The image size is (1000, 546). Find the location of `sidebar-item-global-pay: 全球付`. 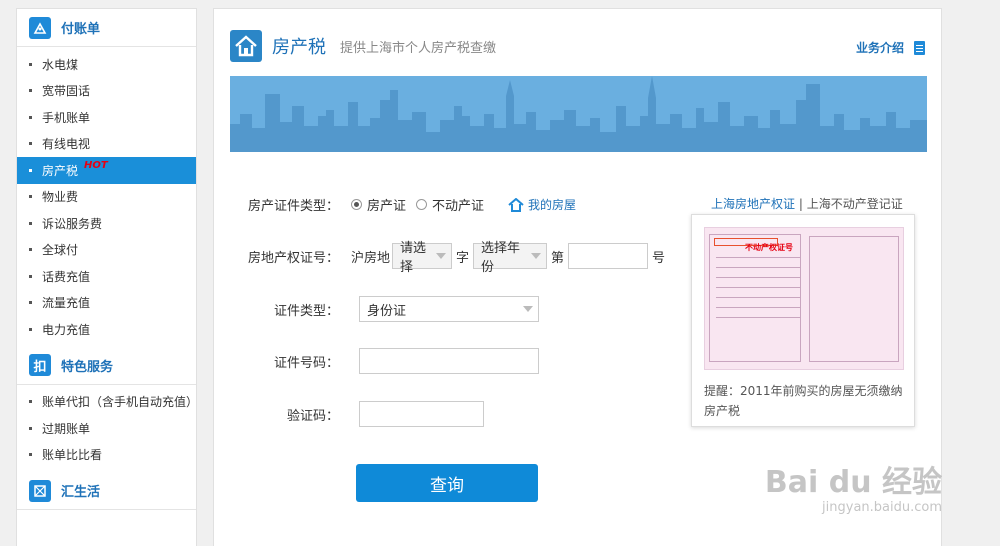

sidebar-item-global-pay: 全球付 is located at coordinates (106, 250).